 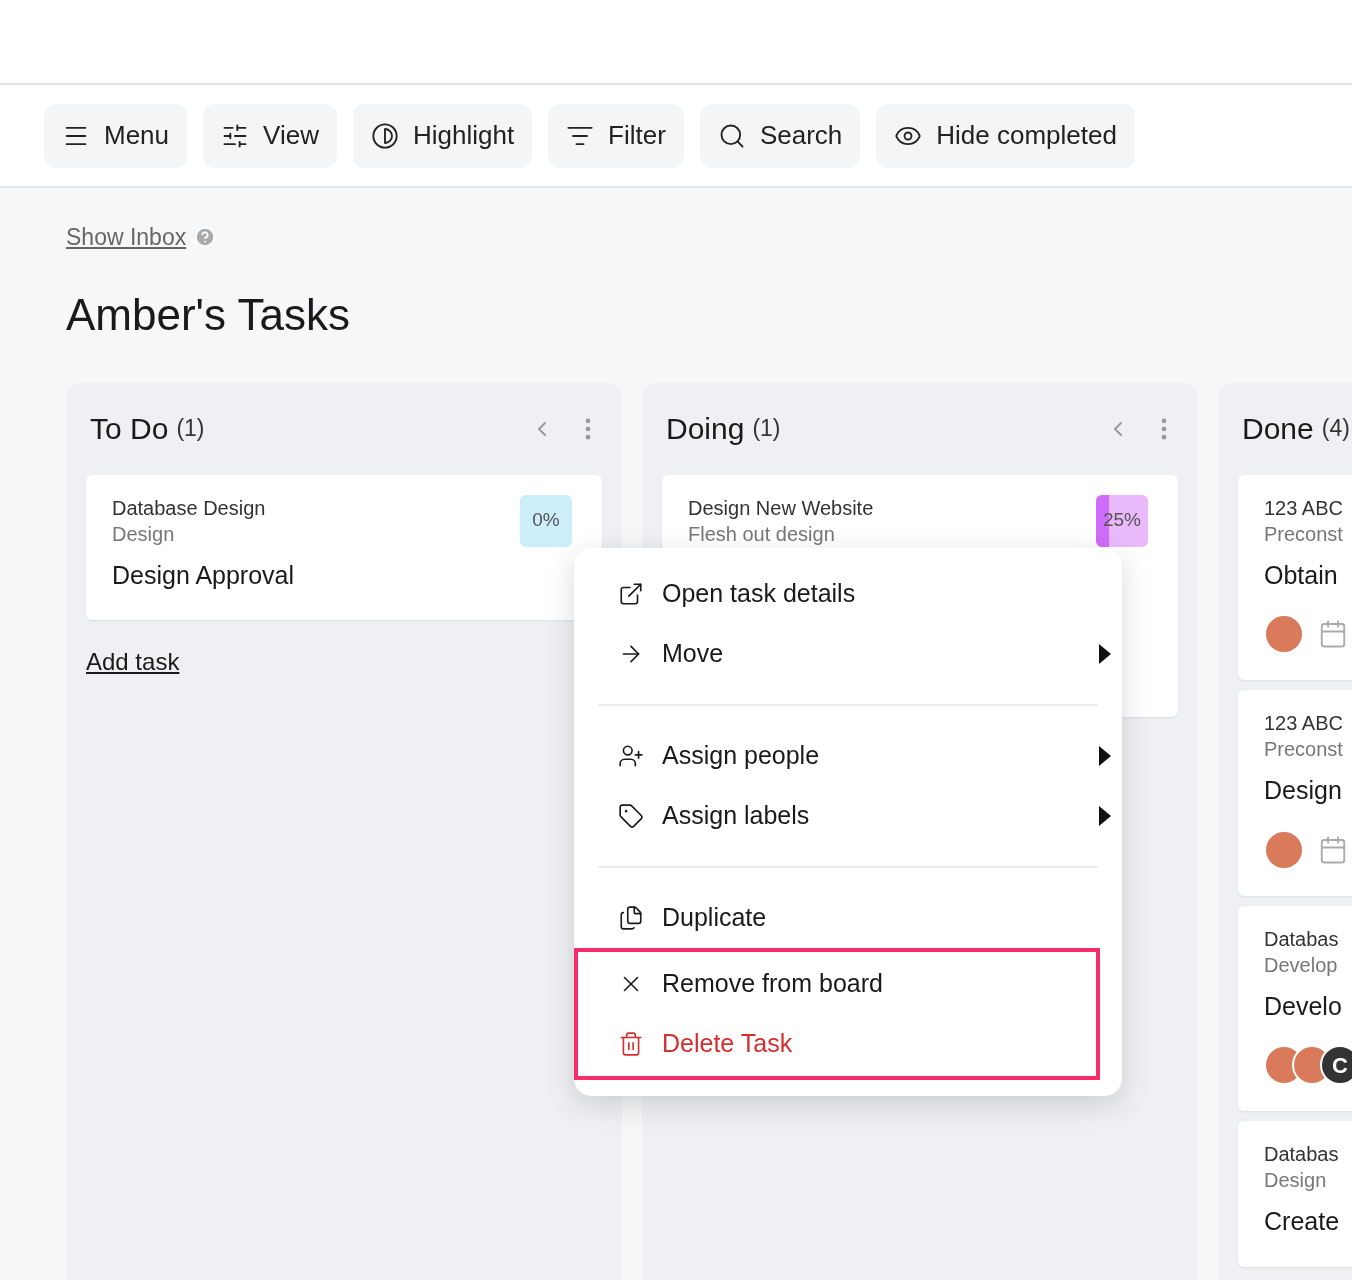 I want to click on task-card: 123 ABC Preconst Obtain, so click(x=1295, y=577).